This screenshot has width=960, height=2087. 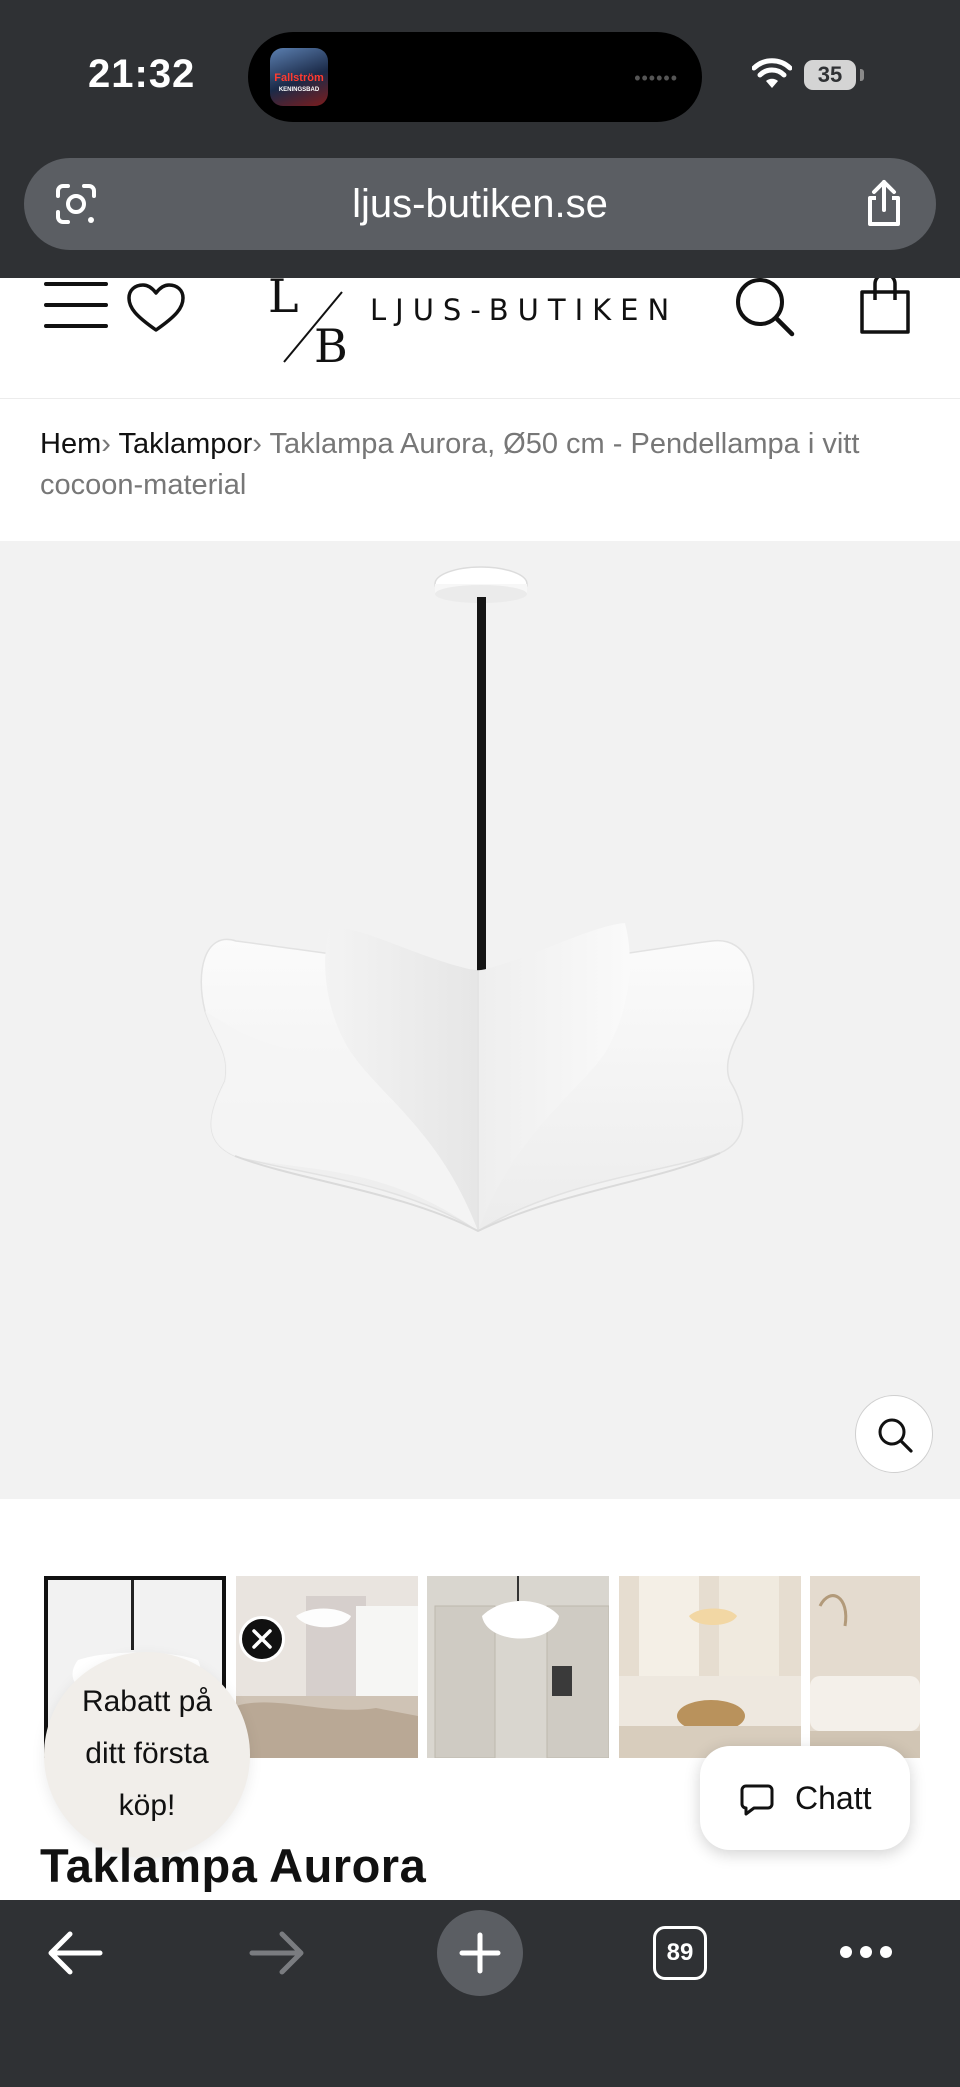 I want to click on cart-bag-icon, so click(x=885, y=307).